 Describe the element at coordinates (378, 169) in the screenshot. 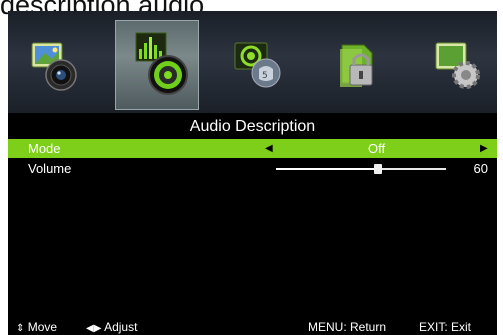

I see `volume-slider-thumb` at that location.